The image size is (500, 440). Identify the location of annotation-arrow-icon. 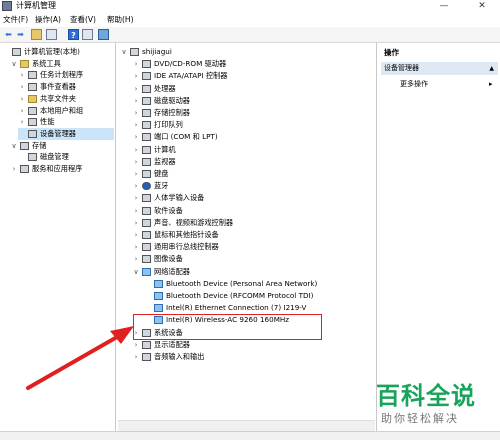
(80, 358).